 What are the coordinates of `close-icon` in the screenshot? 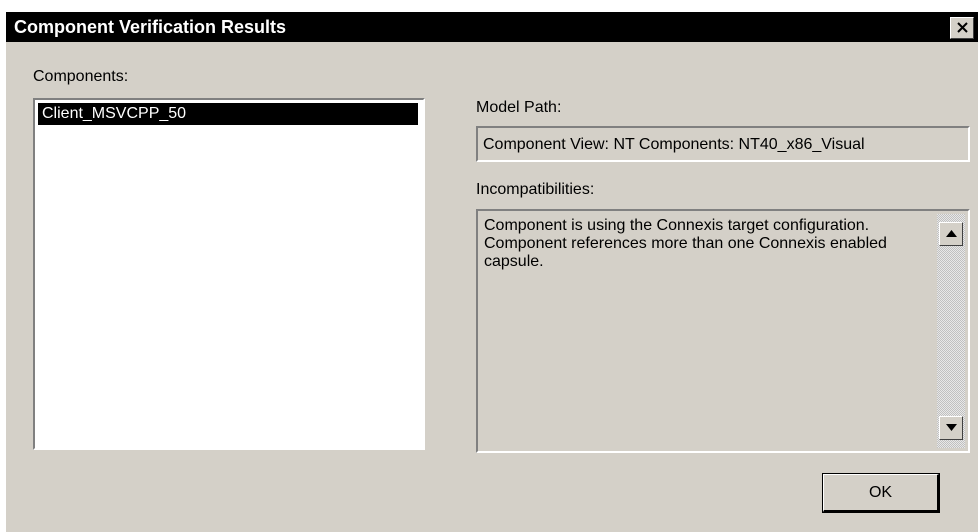 It's located at (962, 27).